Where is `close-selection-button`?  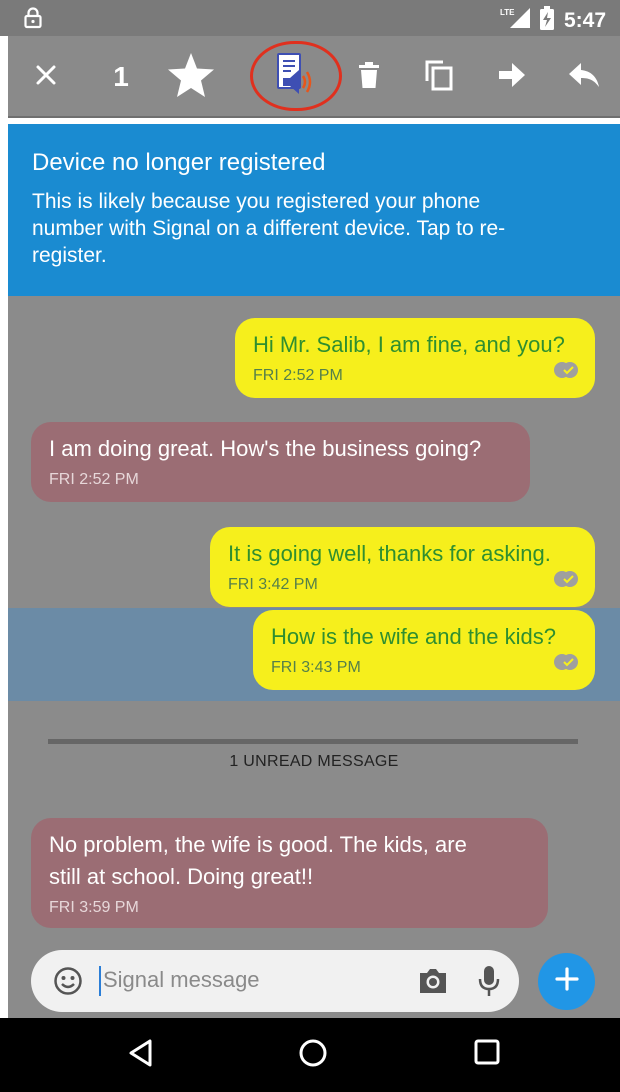
close-selection-button is located at coordinates (46, 77).